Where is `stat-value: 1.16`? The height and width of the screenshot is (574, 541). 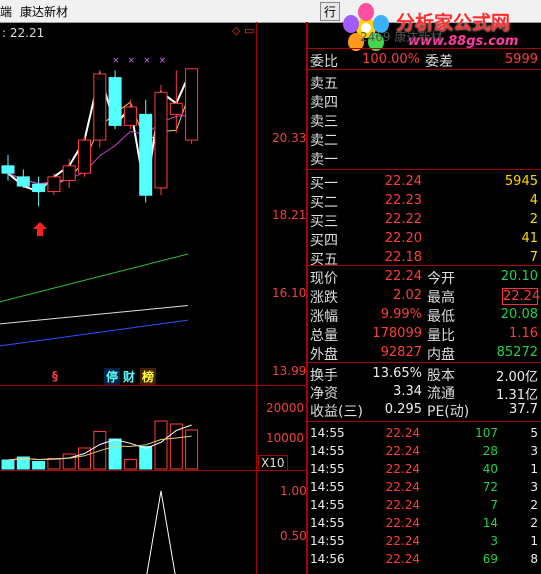 stat-value: 1.16 is located at coordinates (523, 333).